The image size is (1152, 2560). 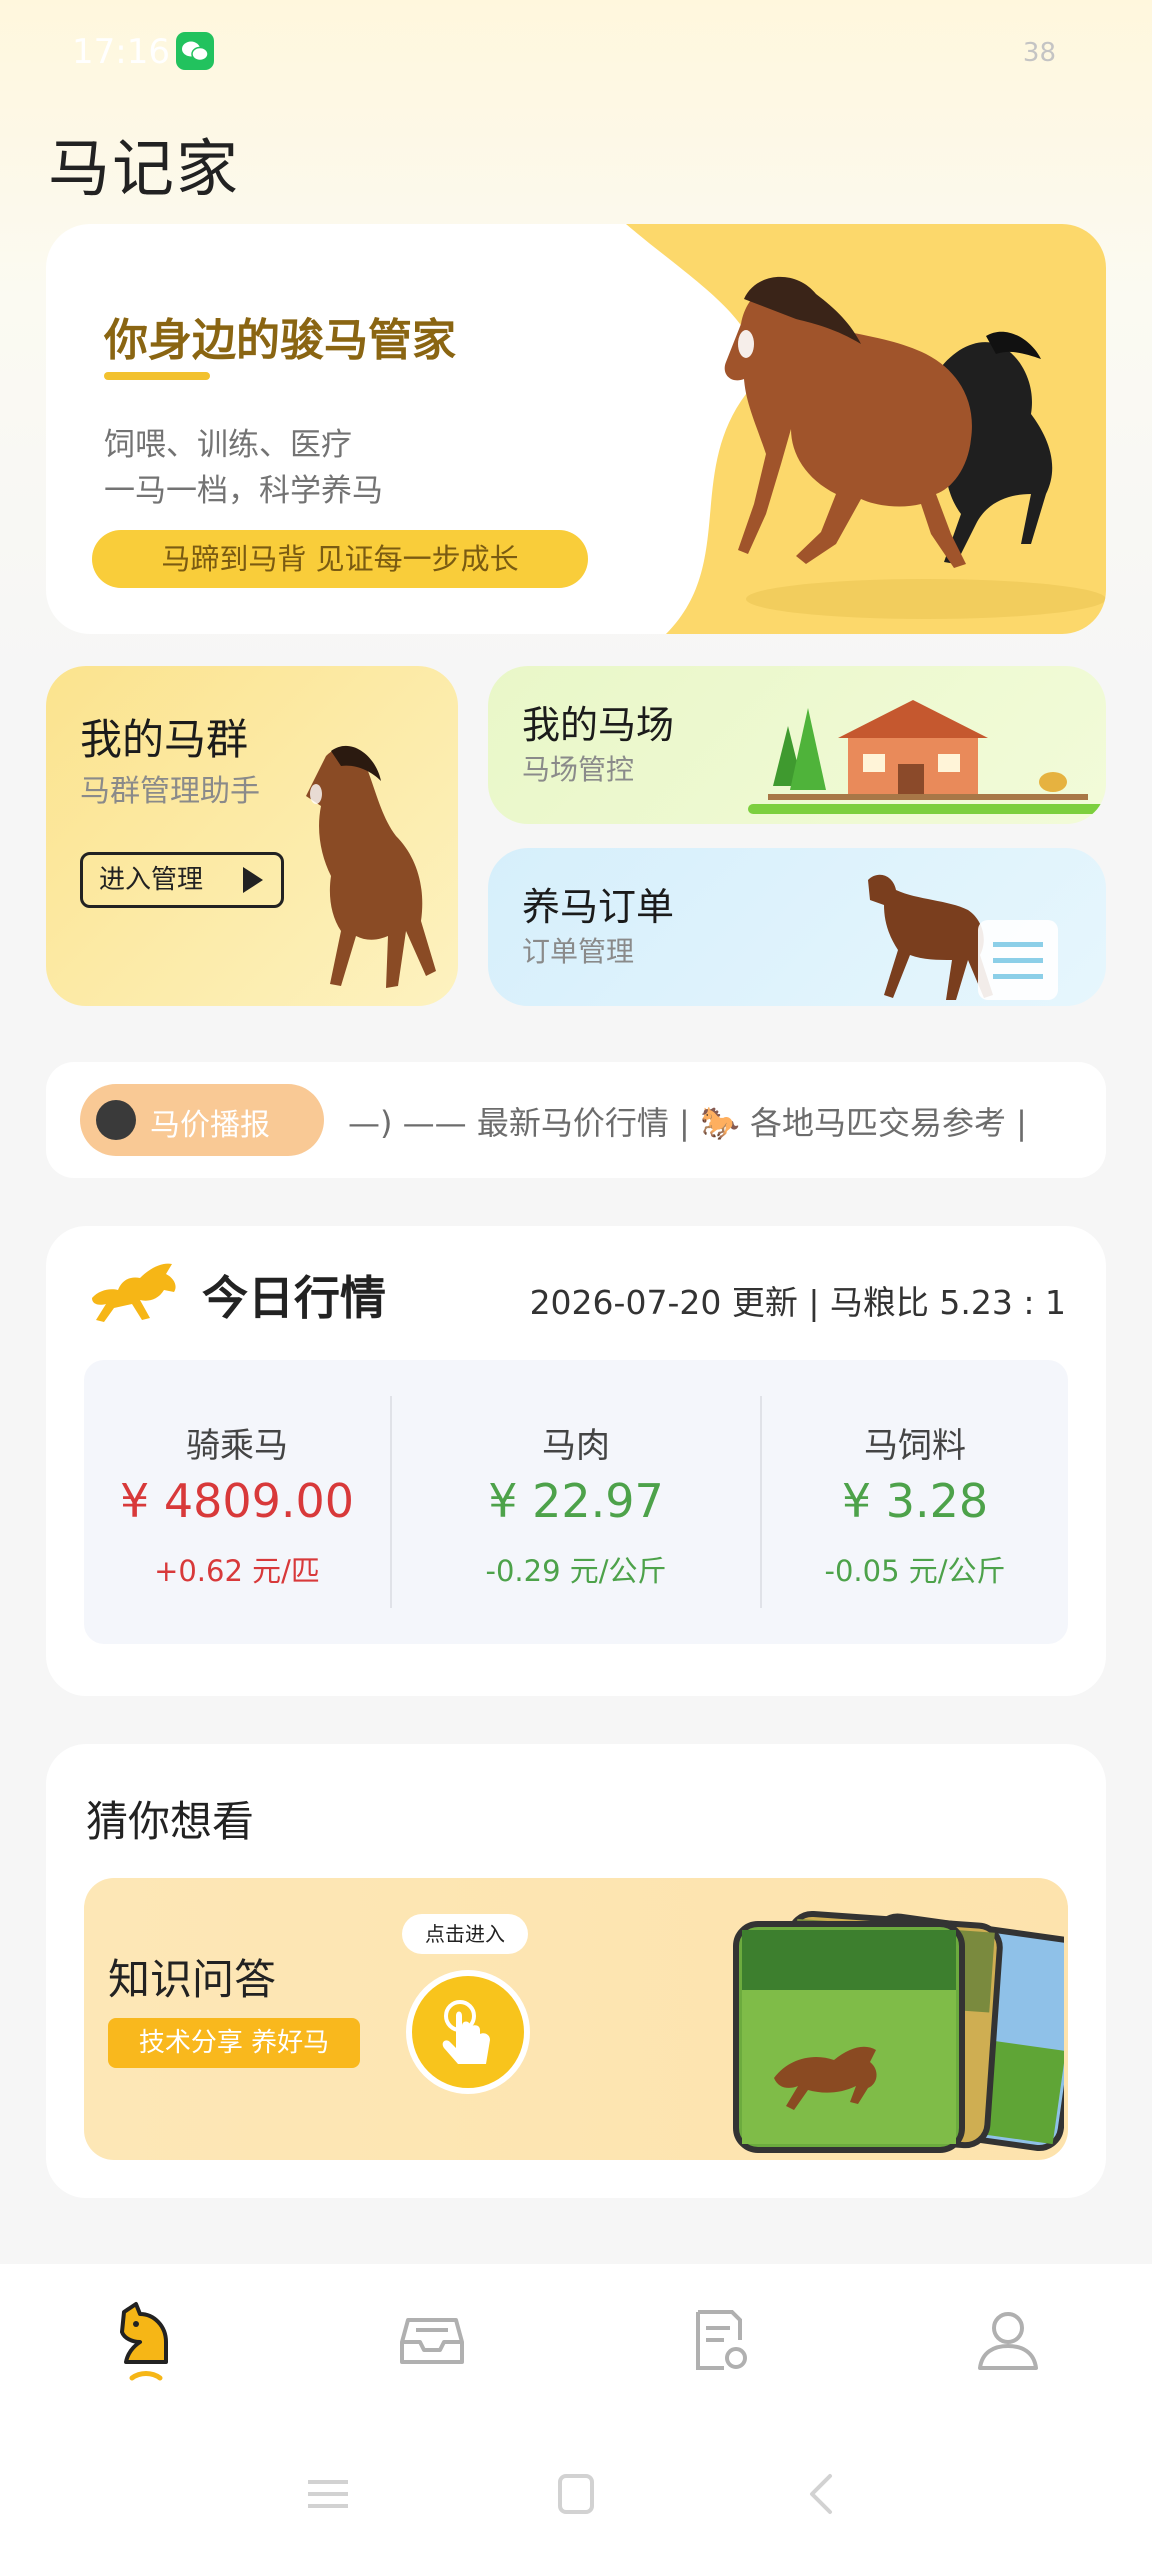 I want to click on ticker-fade, so click(x=1076, y=1120).